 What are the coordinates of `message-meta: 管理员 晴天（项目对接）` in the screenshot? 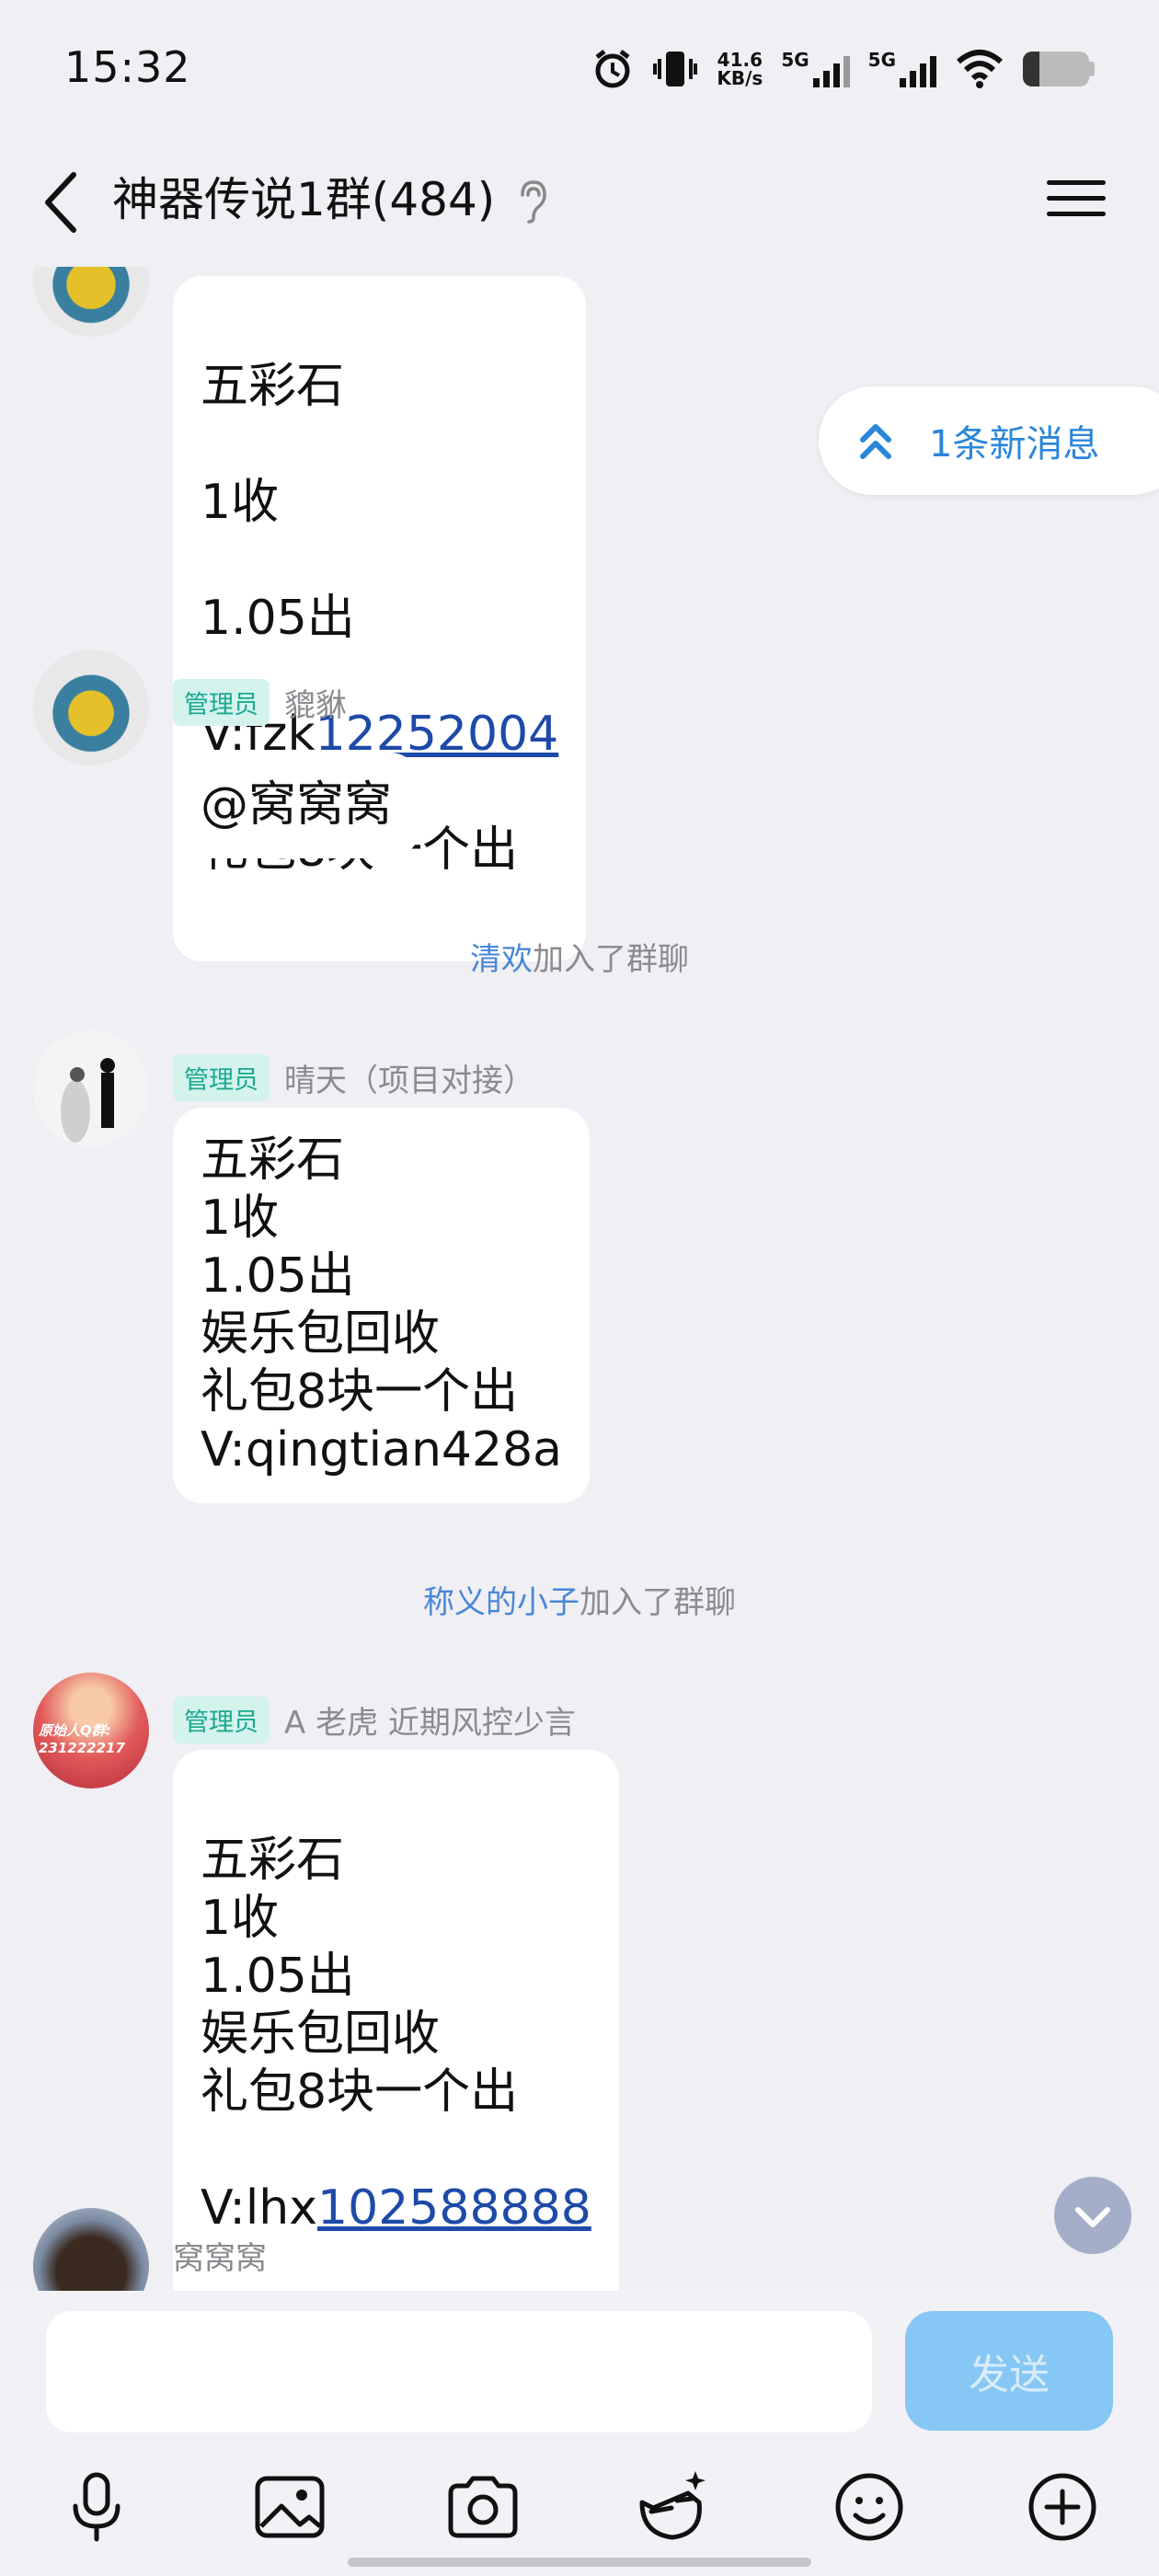 It's located at (353, 1077).